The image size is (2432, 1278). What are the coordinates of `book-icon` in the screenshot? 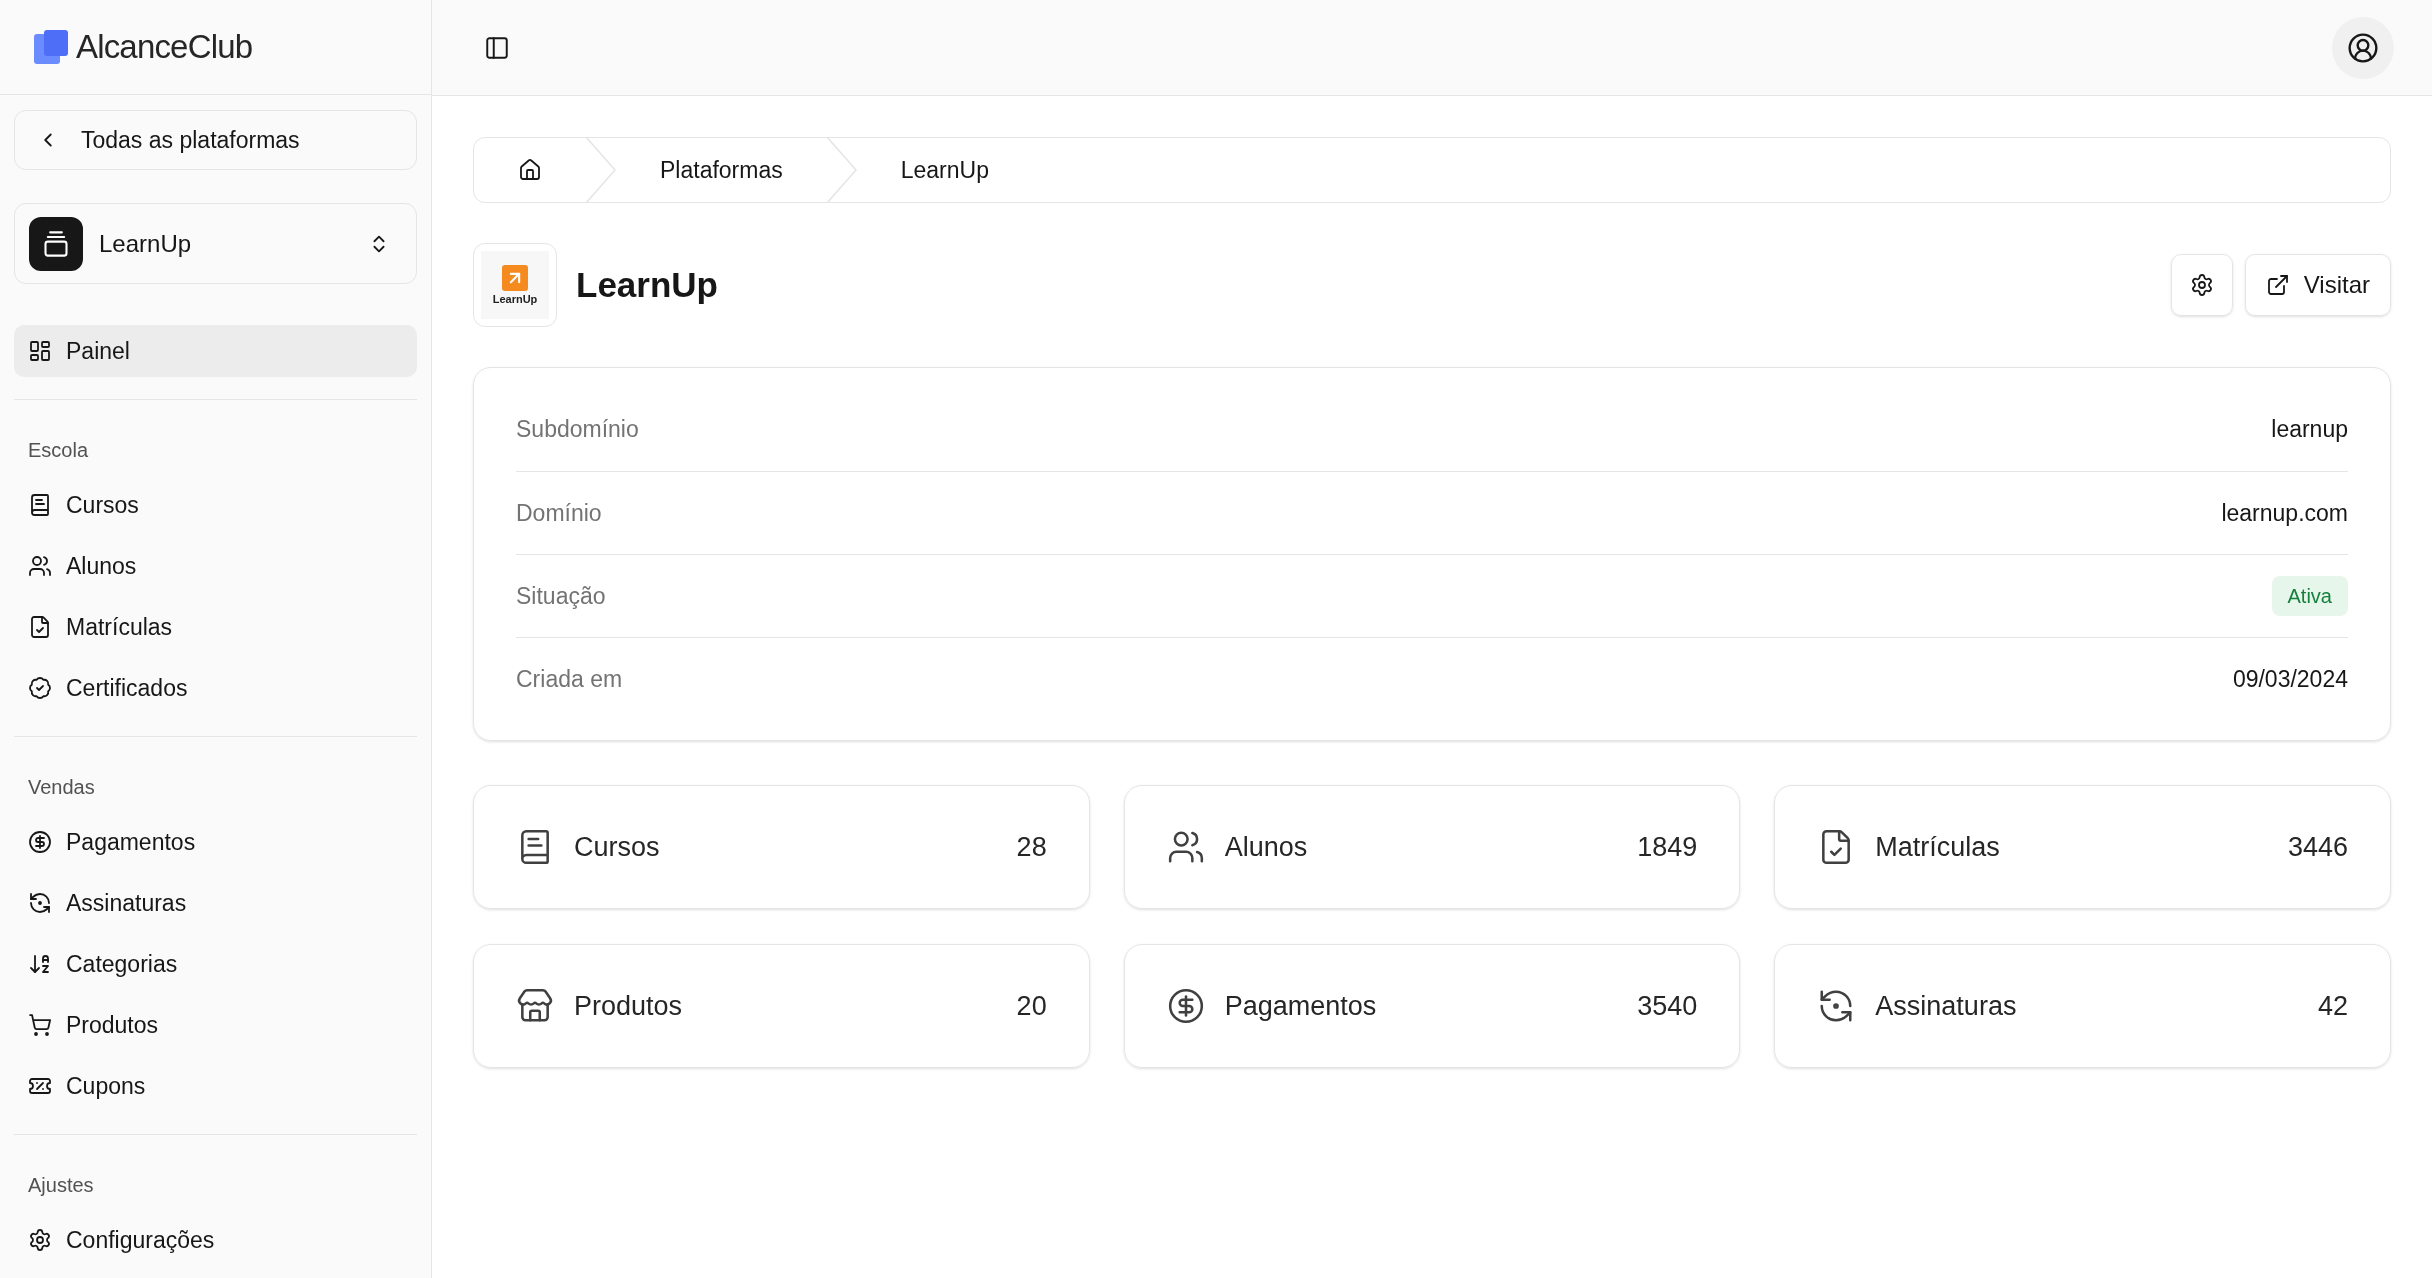 It's located at (40, 505).